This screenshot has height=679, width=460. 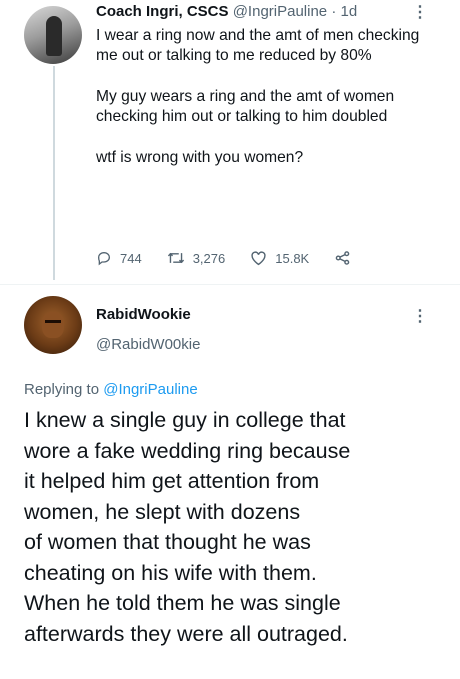 I want to click on author-handle: @IngriPauline, so click(x=280, y=11).